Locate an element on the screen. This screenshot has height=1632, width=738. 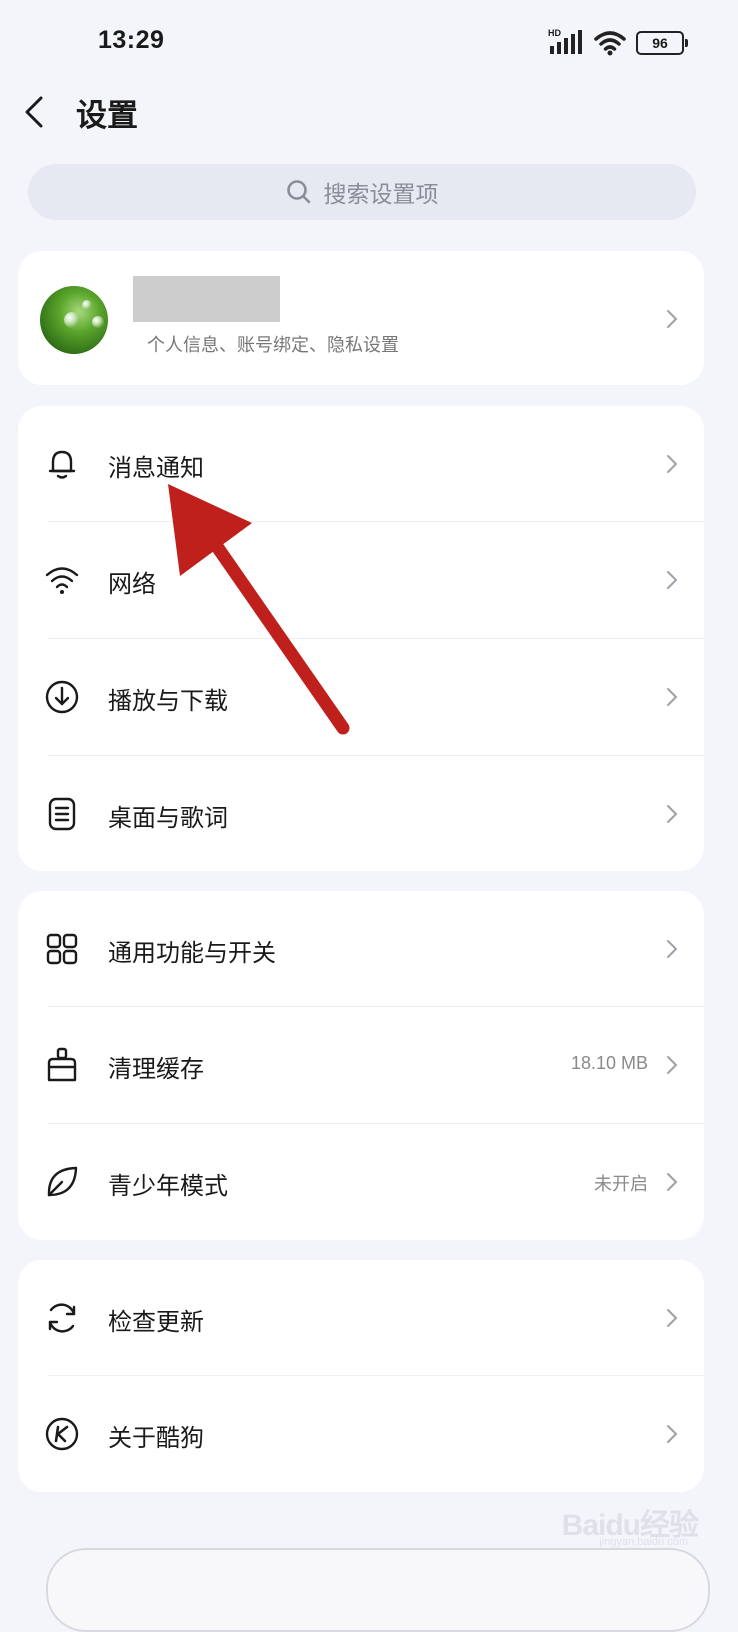
settings-item-about: 关于酷狗 is located at coordinates (361, 1434).